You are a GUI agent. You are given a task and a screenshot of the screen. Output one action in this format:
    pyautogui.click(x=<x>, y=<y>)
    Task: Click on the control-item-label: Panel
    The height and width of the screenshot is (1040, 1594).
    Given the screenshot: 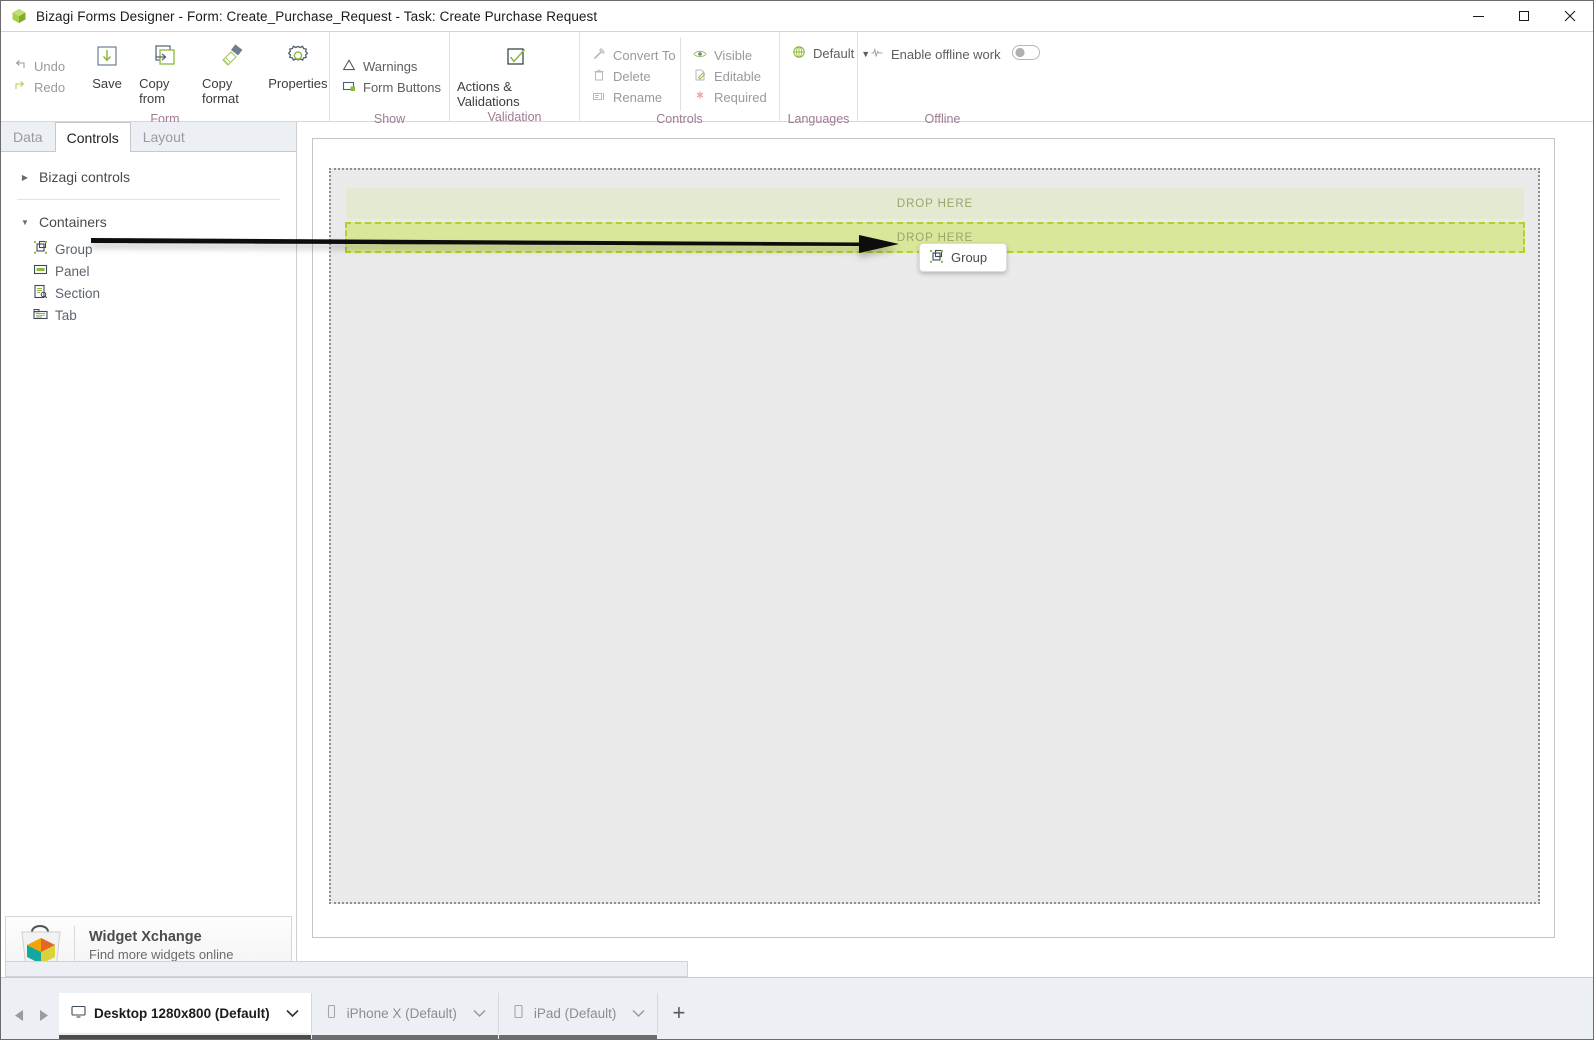 What is the action you would take?
    pyautogui.click(x=72, y=271)
    